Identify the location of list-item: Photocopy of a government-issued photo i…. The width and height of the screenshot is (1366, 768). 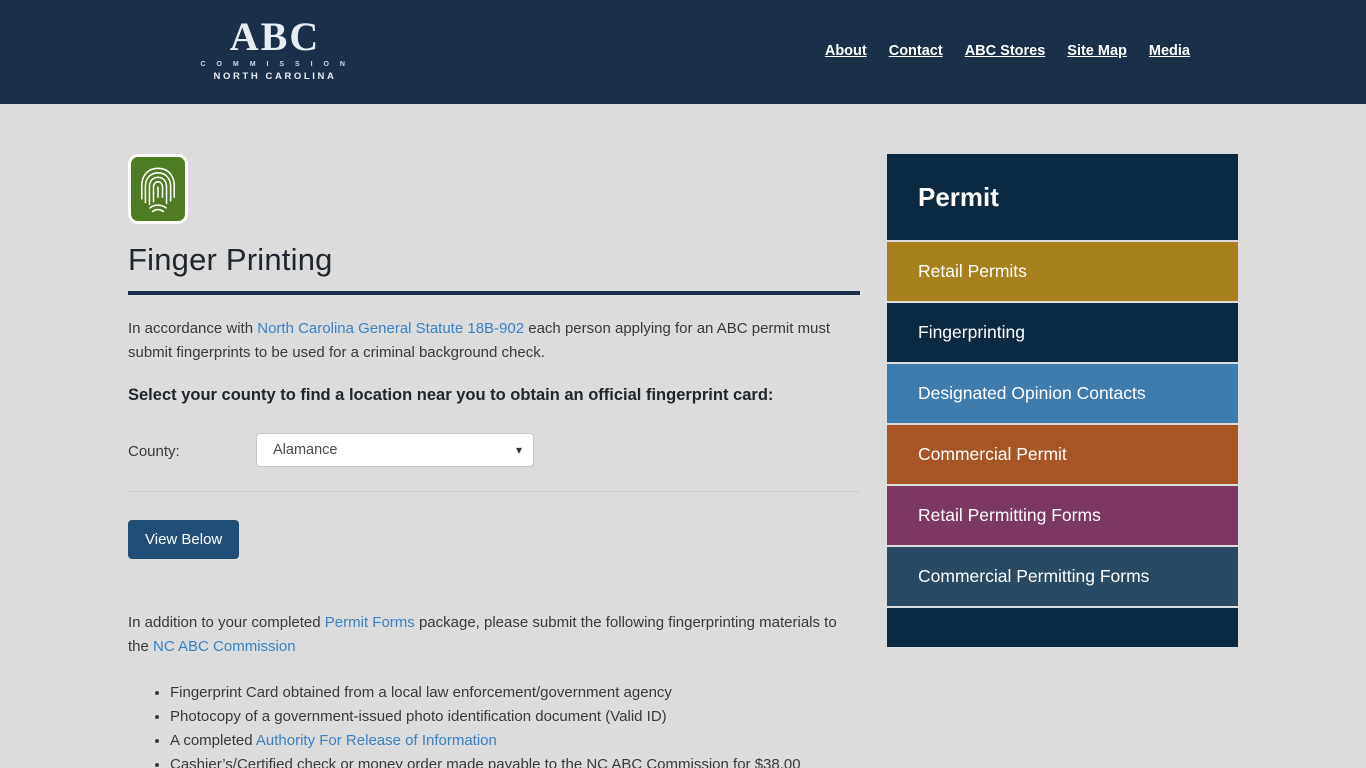
(515, 717).